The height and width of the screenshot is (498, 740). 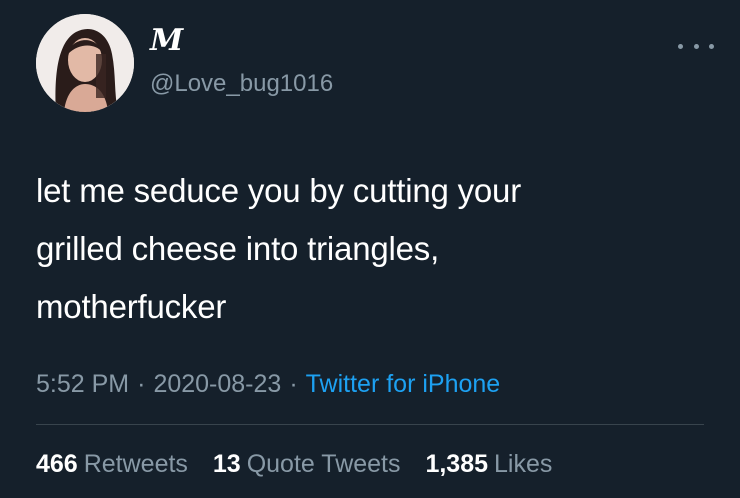 What do you see at coordinates (166, 41) in the screenshot?
I see `display-name: M` at bounding box center [166, 41].